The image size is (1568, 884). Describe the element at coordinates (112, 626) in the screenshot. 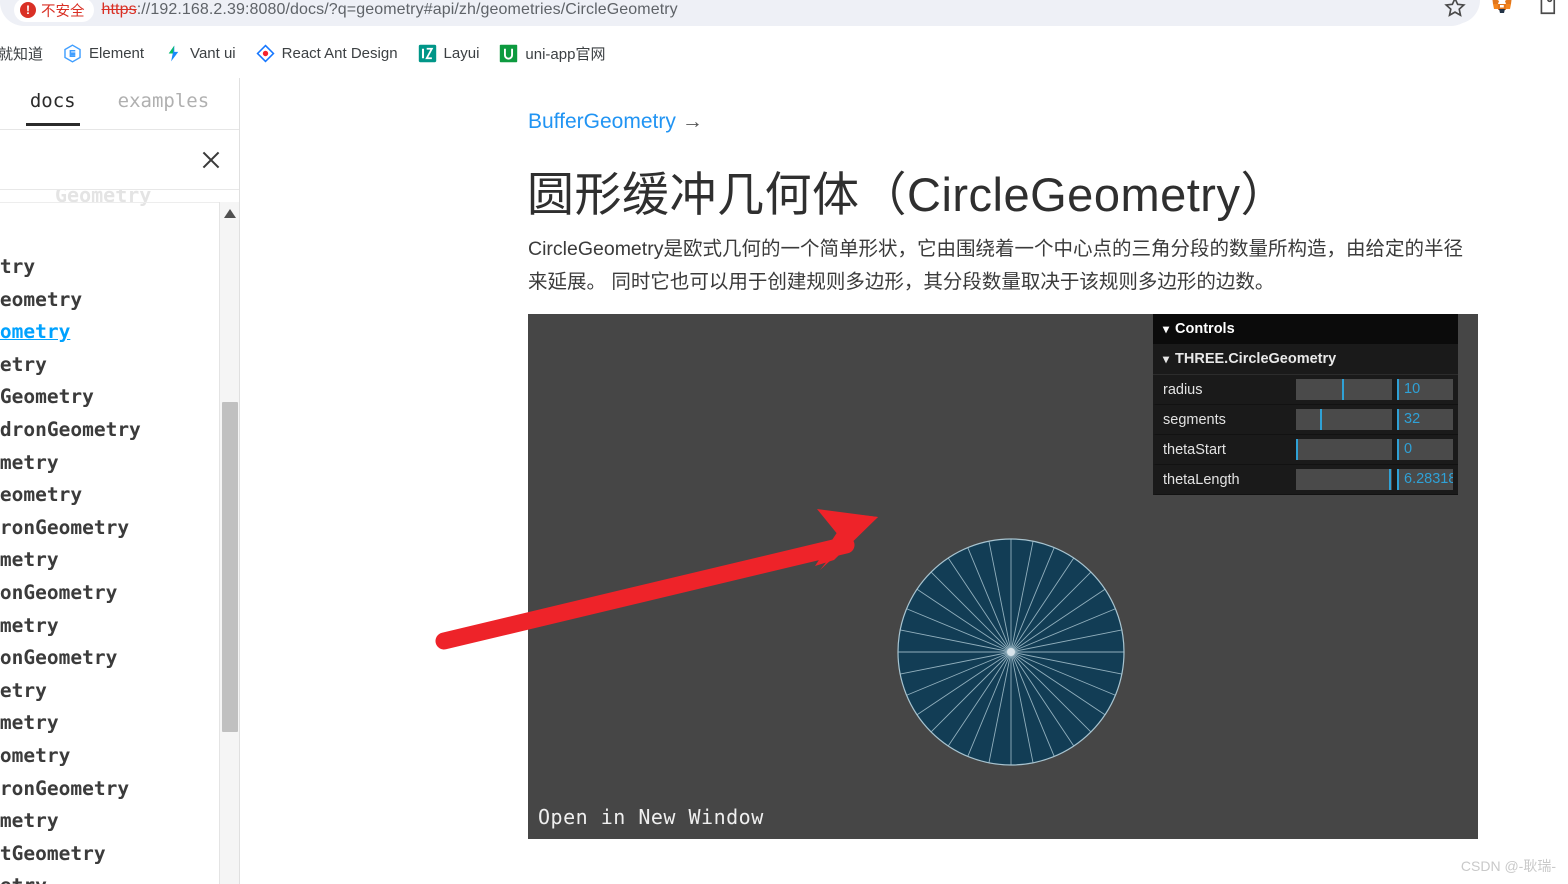

I see `sidebar-item-planegeometry: PlaneGeometry` at that location.